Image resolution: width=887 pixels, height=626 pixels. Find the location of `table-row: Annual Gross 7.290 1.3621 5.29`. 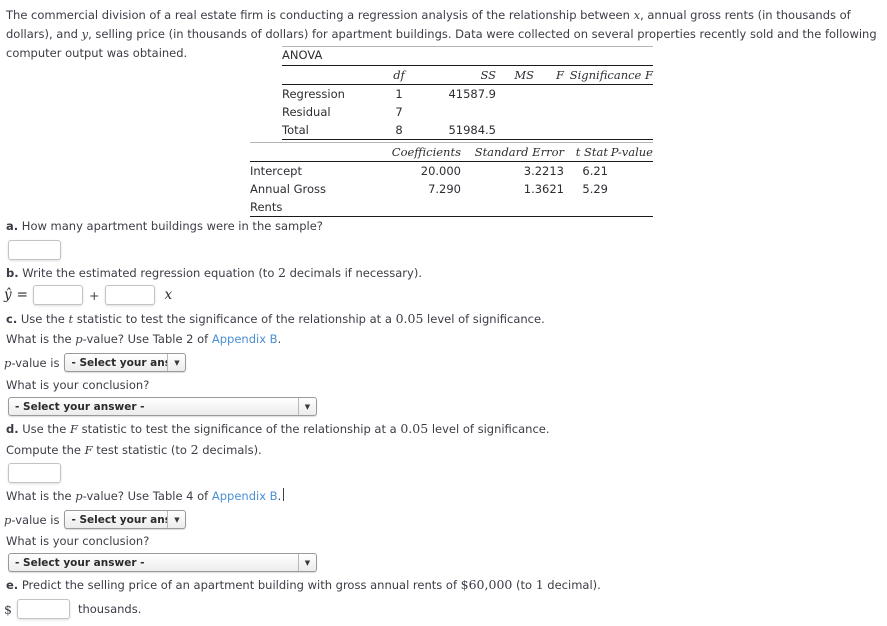

table-row: Annual Gross 7.290 1.3621 5.29 is located at coordinates (451, 189).